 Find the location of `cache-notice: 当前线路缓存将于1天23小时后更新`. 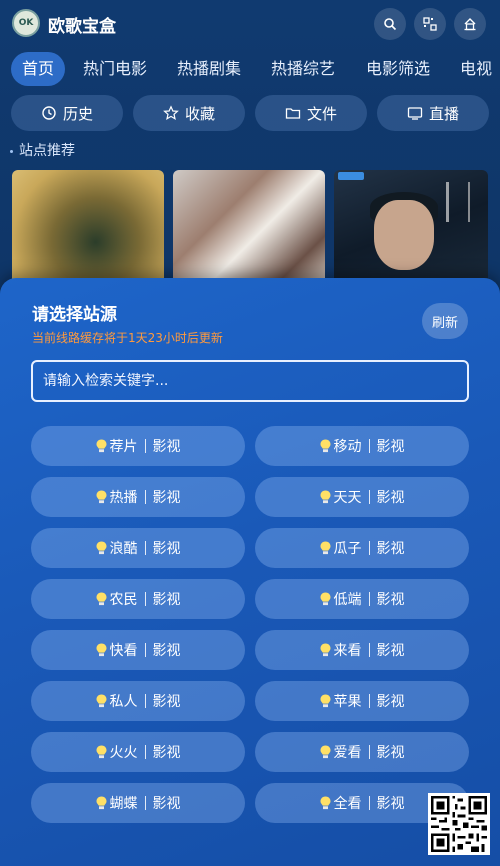

cache-notice: 当前线路缓存将于1天23小时后更新 is located at coordinates (127, 338).